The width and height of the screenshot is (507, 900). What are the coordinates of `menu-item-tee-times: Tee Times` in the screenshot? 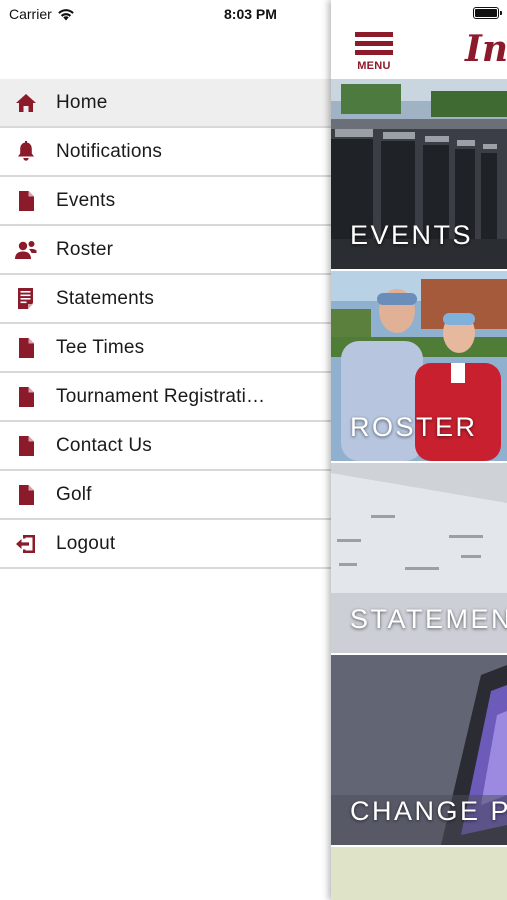 It's located at (165, 348).